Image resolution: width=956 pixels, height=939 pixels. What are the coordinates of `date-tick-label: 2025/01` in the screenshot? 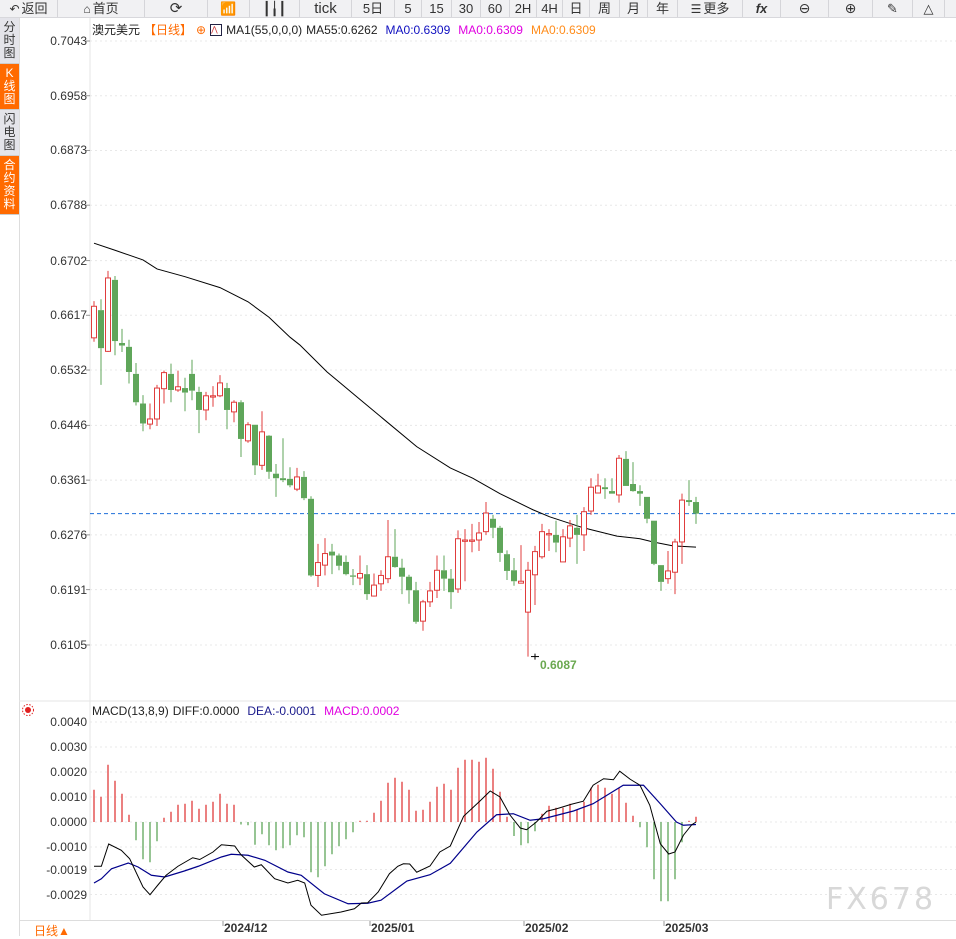 It's located at (393, 928).